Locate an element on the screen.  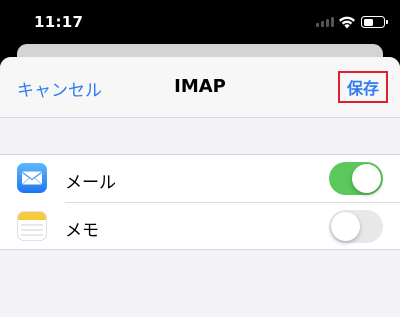
battery-icon is located at coordinates (373, 22).